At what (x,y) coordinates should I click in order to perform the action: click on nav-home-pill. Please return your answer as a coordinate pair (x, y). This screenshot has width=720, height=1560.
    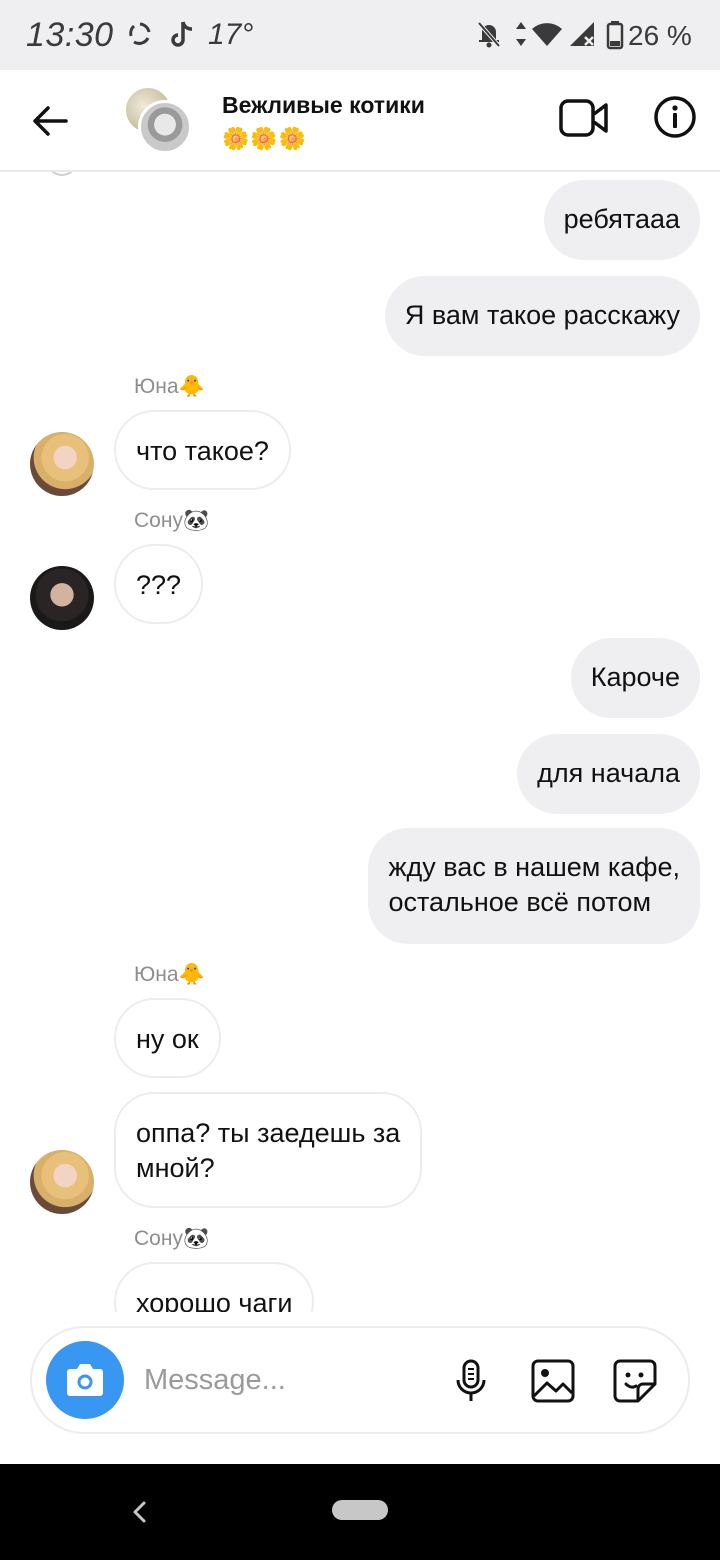
    Looking at the image, I should click on (360, 1510).